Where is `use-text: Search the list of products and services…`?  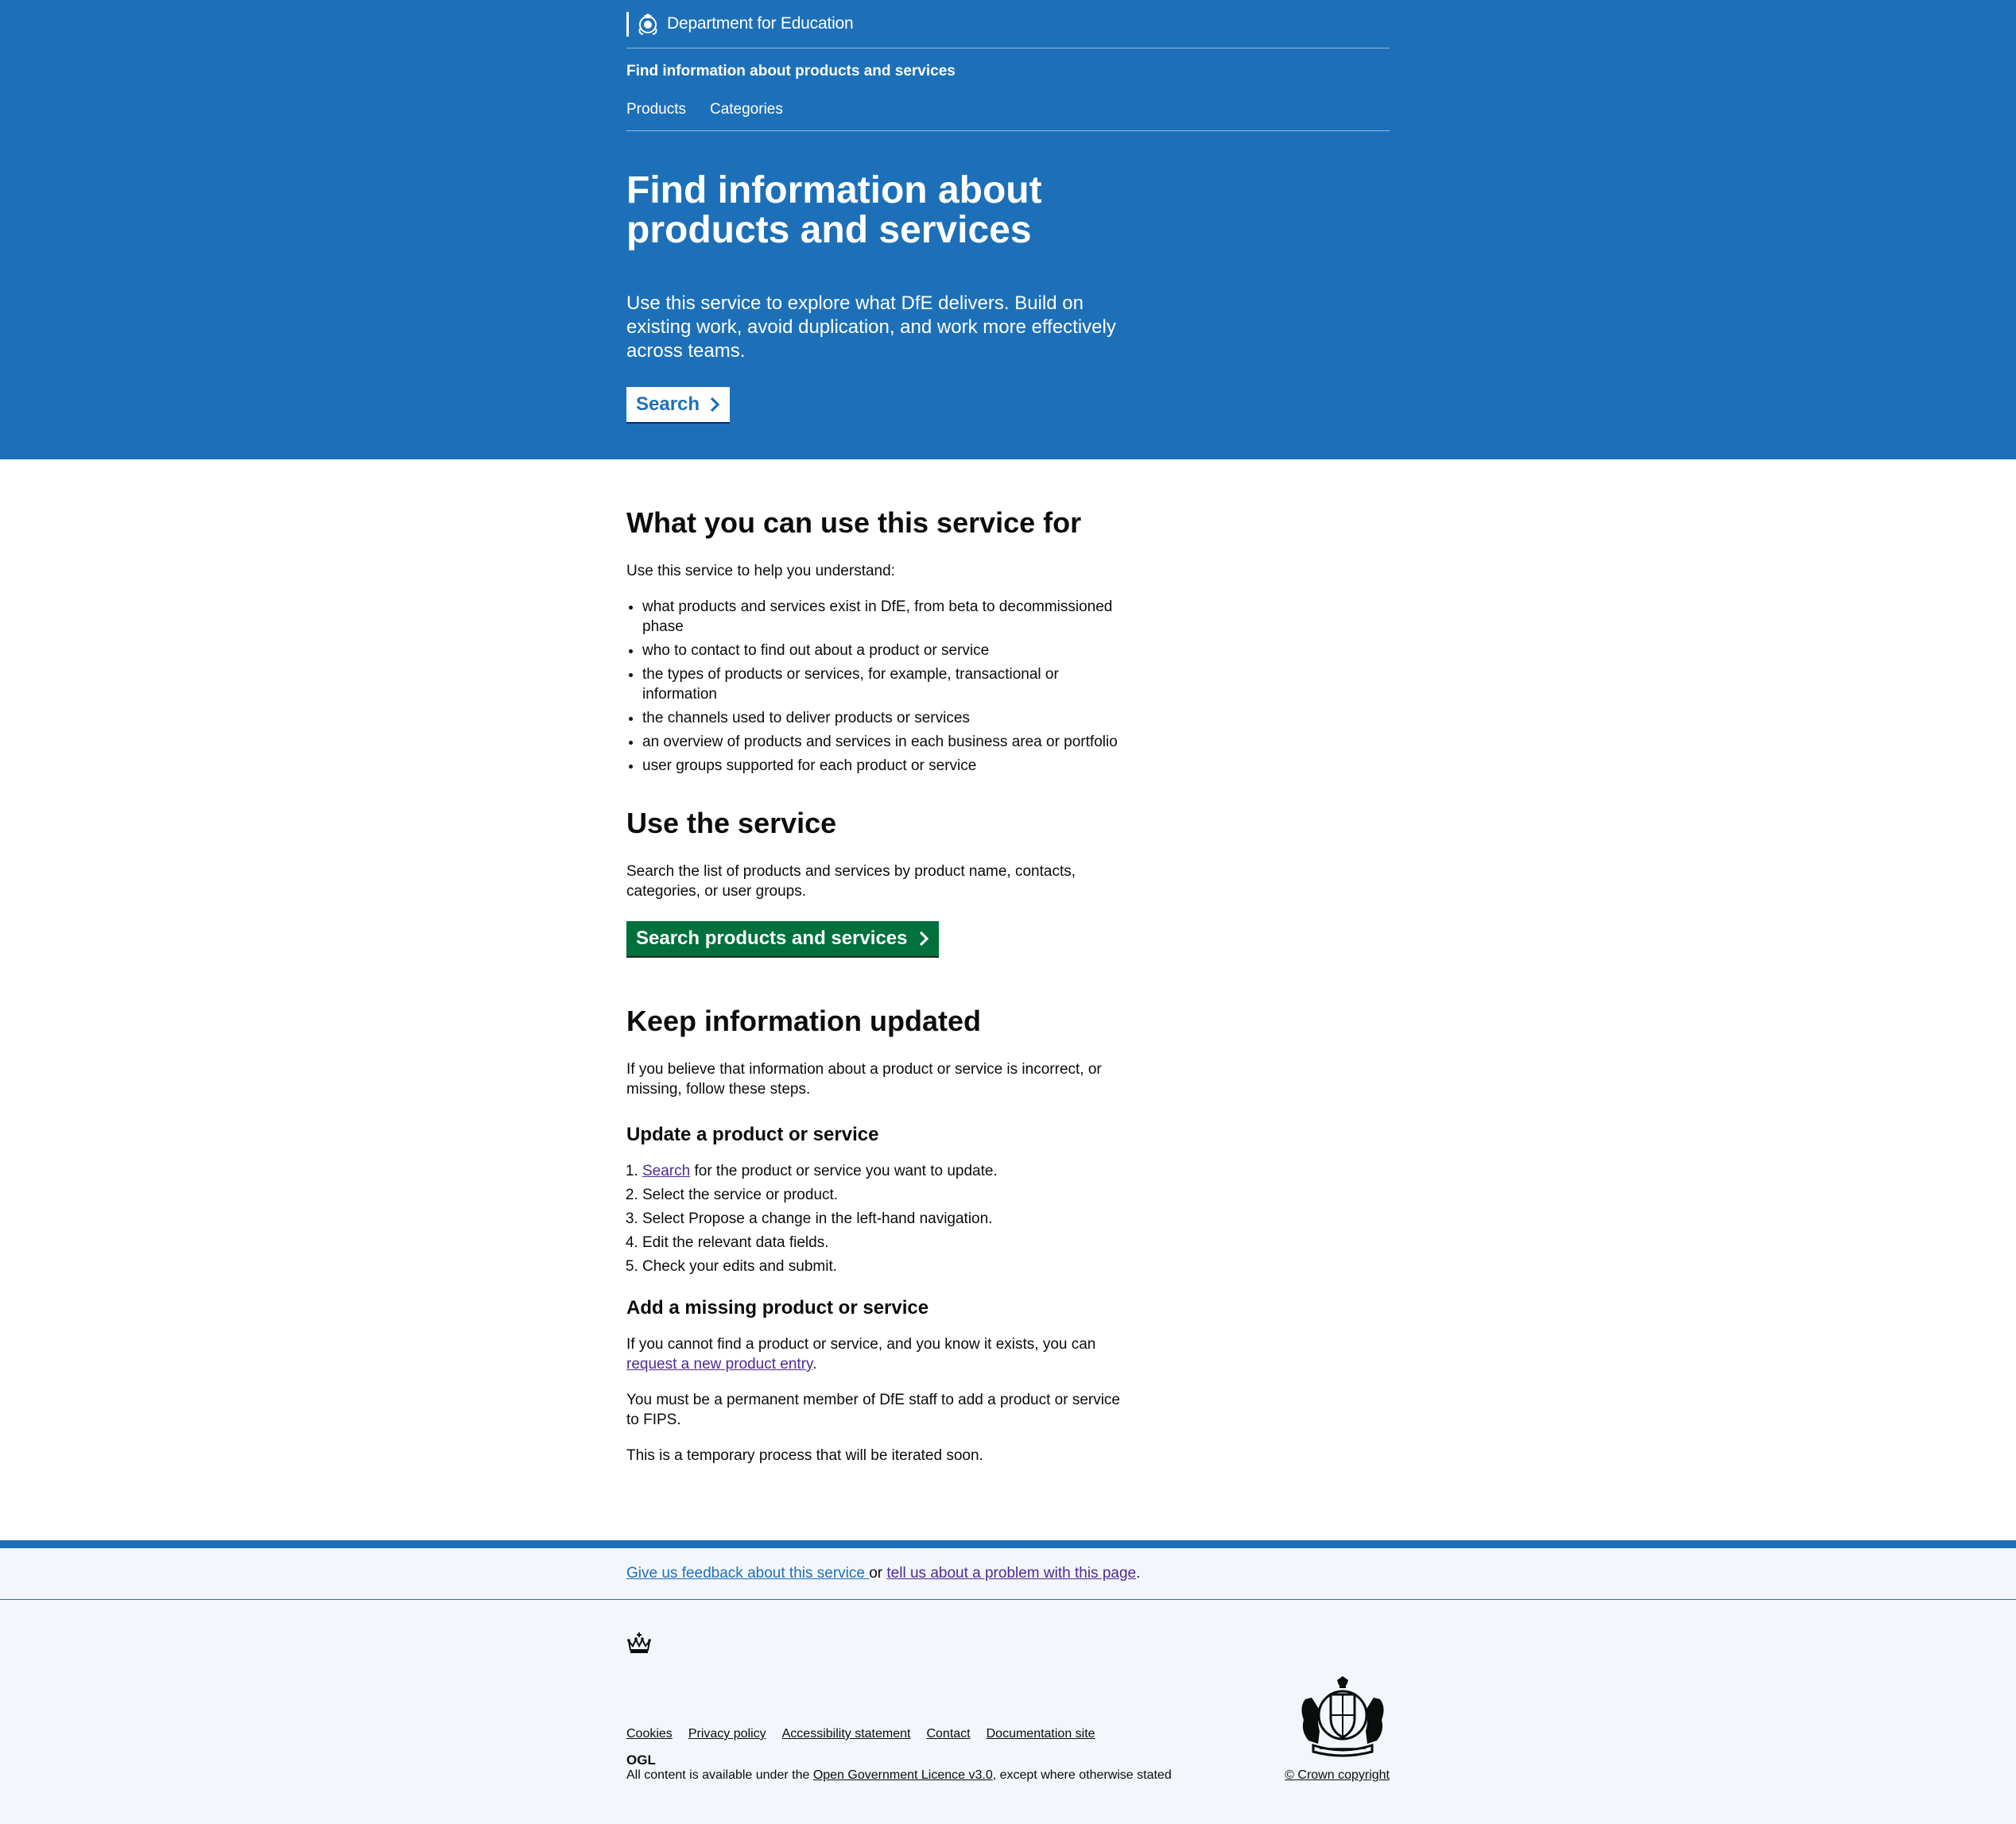
use-text: Search the list of products and services… is located at coordinates (851, 881).